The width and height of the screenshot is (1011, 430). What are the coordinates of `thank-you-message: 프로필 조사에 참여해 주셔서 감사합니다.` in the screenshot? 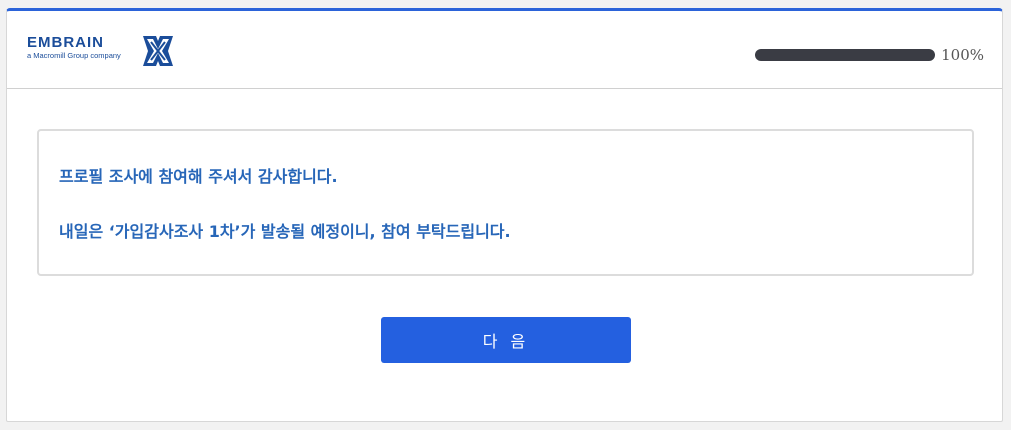 It's located at (198, 176).